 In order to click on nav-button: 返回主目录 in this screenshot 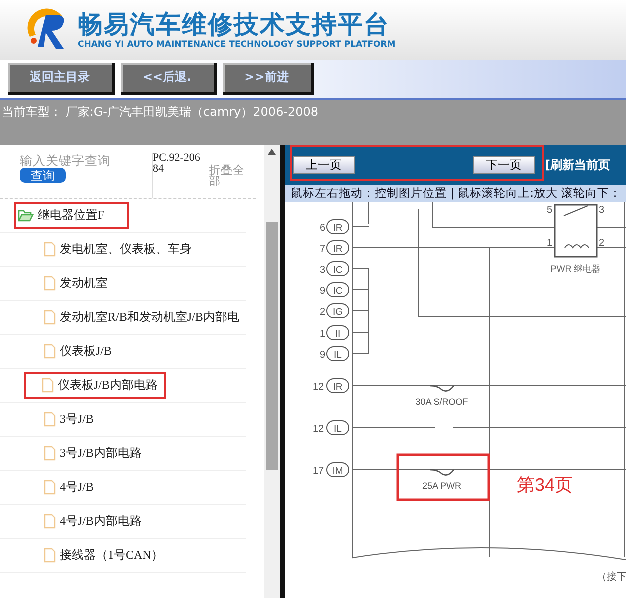, I will do `click(61, 79)`.